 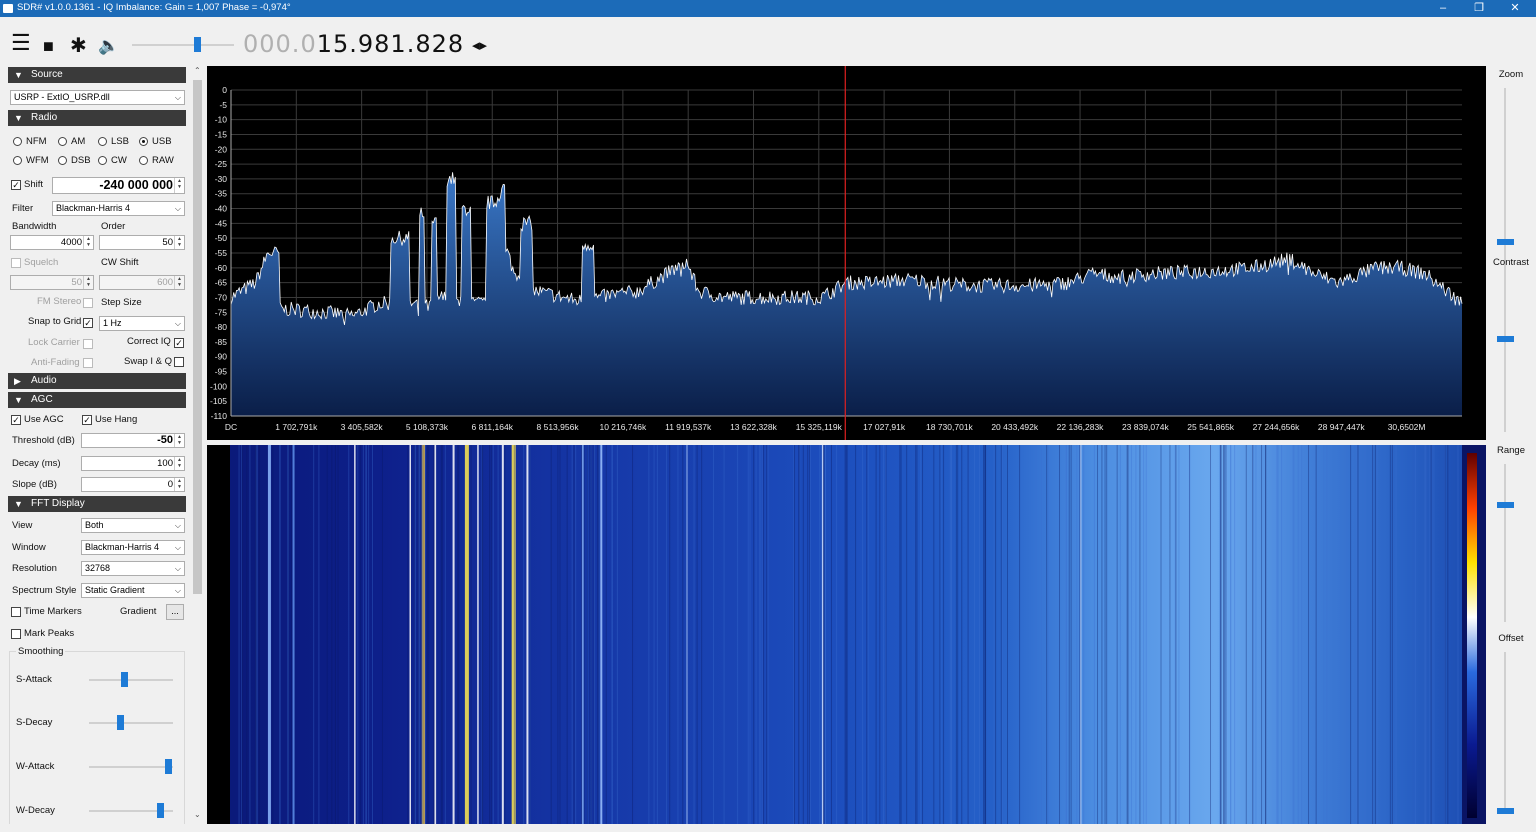 What do you see at coordinates (183, 45) in the screenshot?
I see `volume-slider-track` at bounding box center [183, 45].